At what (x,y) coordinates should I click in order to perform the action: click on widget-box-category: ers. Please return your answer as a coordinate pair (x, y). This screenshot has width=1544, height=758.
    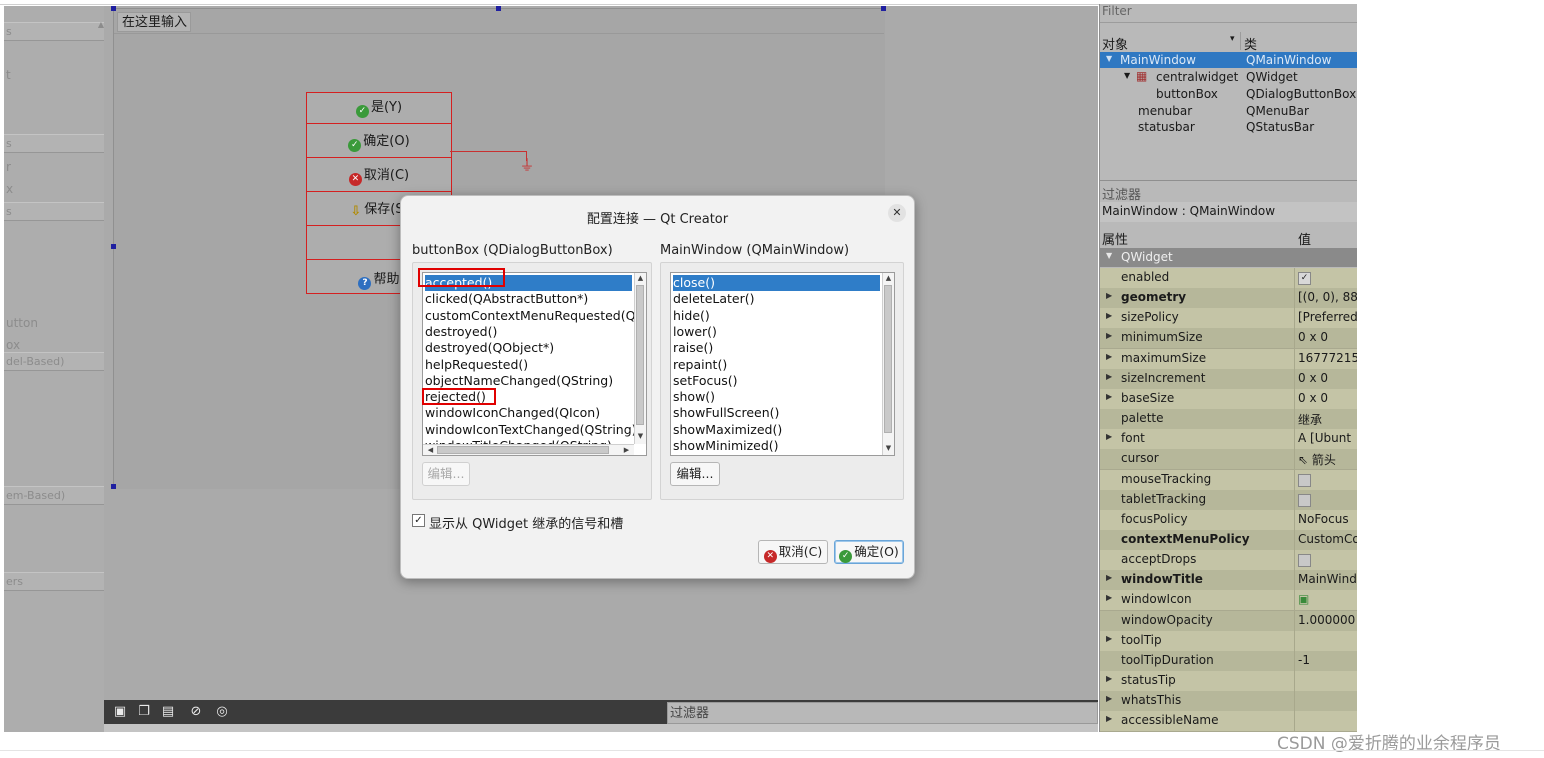
    Looking at the image, I should click on (54, 581).